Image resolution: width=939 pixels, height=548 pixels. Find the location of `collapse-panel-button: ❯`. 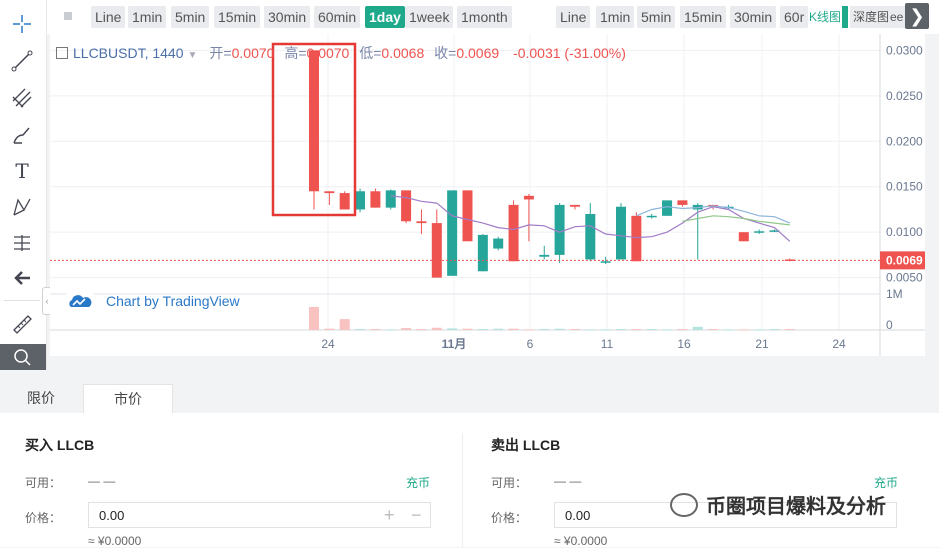

collapse-panel-button: ❯ is located at coordinates (917, 16).